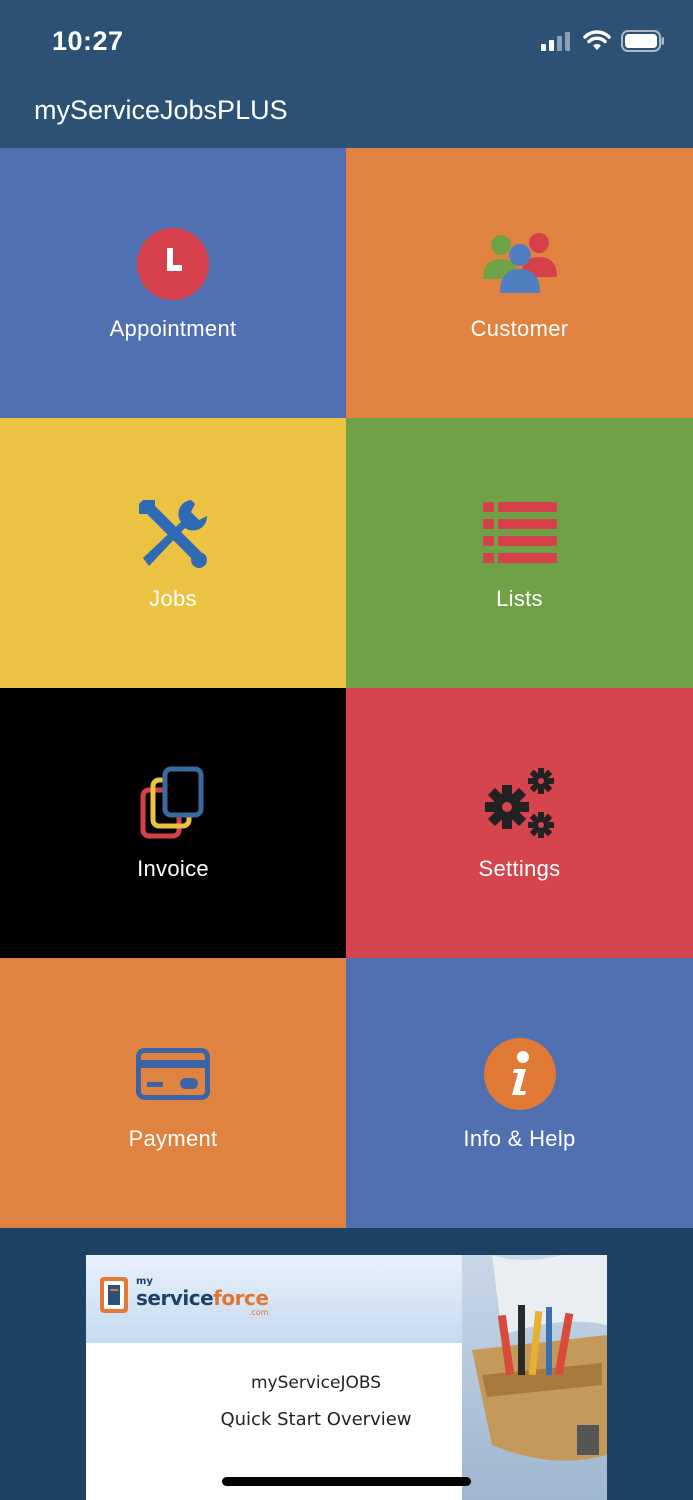  I want to click on logo-main-a: service, so click(175, 1298).